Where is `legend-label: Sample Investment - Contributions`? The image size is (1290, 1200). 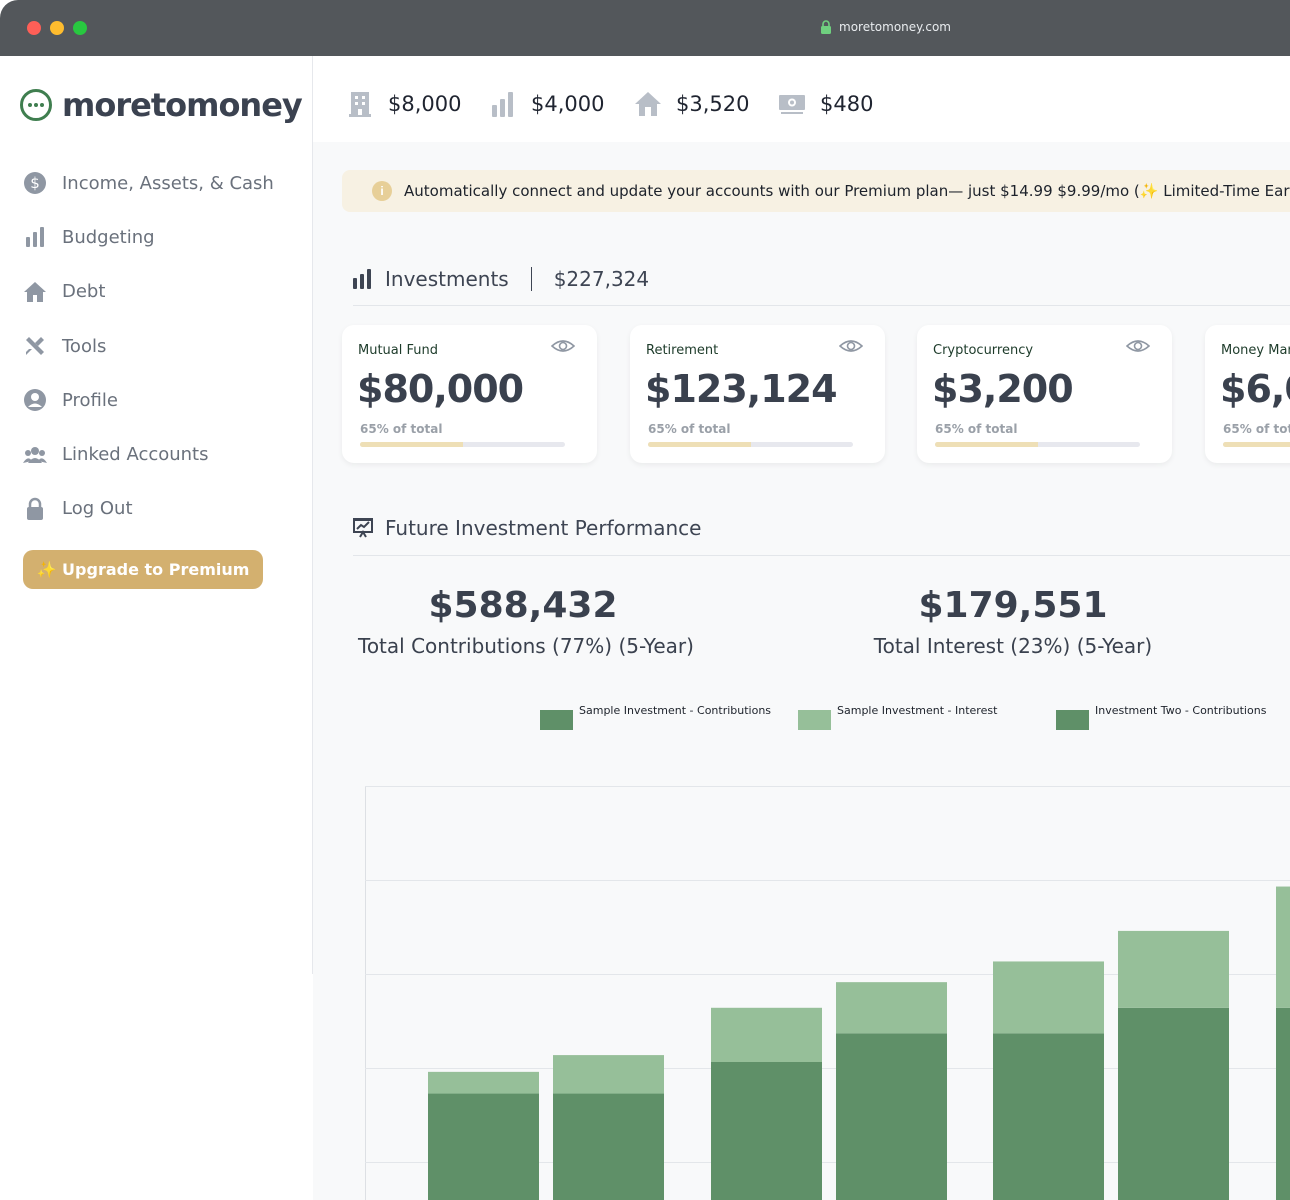 legend-label: Sample Investment - Contributions is located at coordinates (675, 710).